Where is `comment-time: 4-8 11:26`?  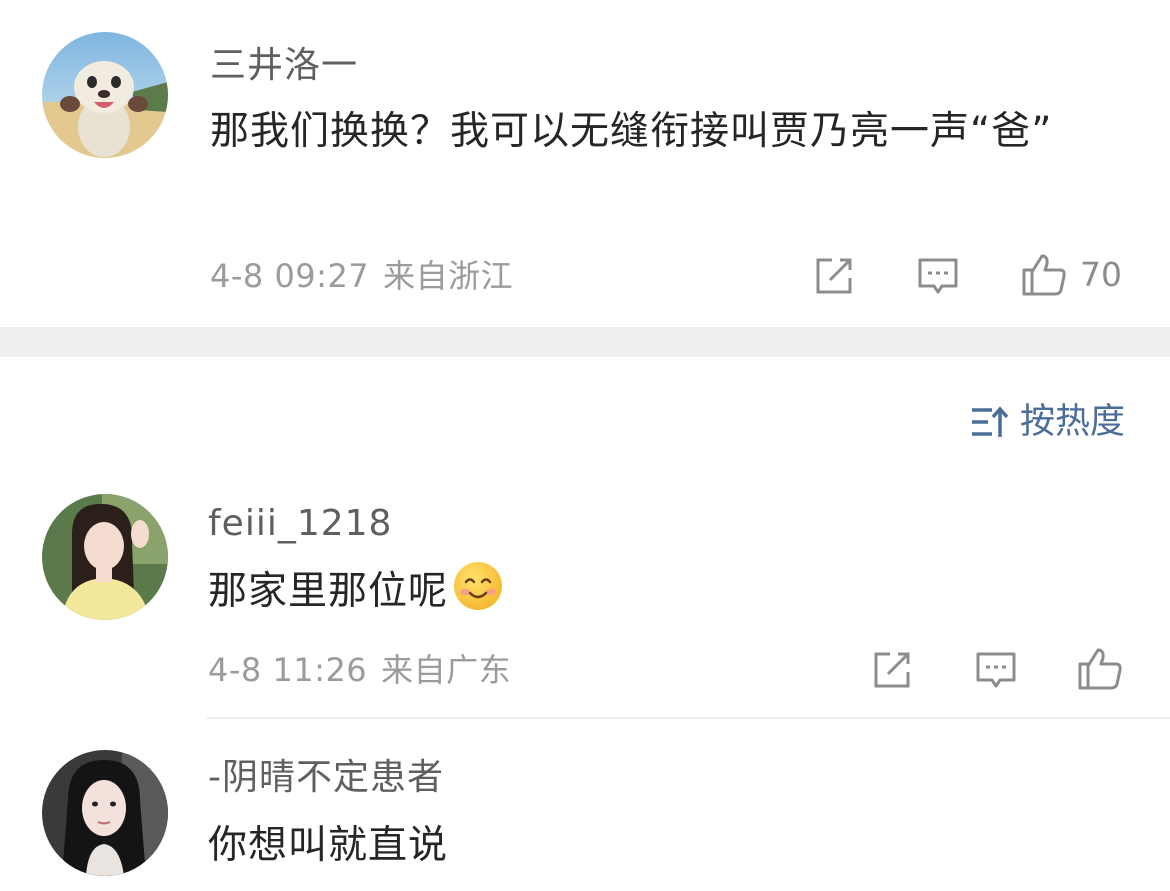
comment-time: 4-8 11:26 is located at coordinates (288, 670).